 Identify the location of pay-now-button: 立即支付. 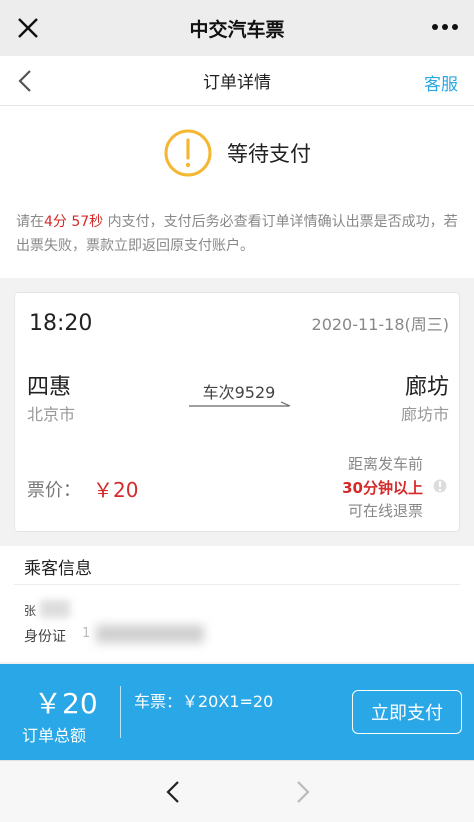
(407, 712).